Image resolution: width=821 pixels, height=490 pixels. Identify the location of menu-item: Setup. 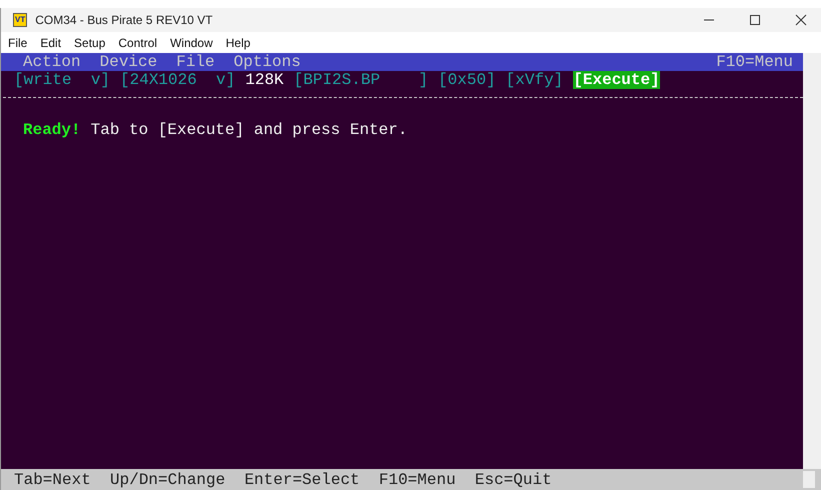
(90, 43).